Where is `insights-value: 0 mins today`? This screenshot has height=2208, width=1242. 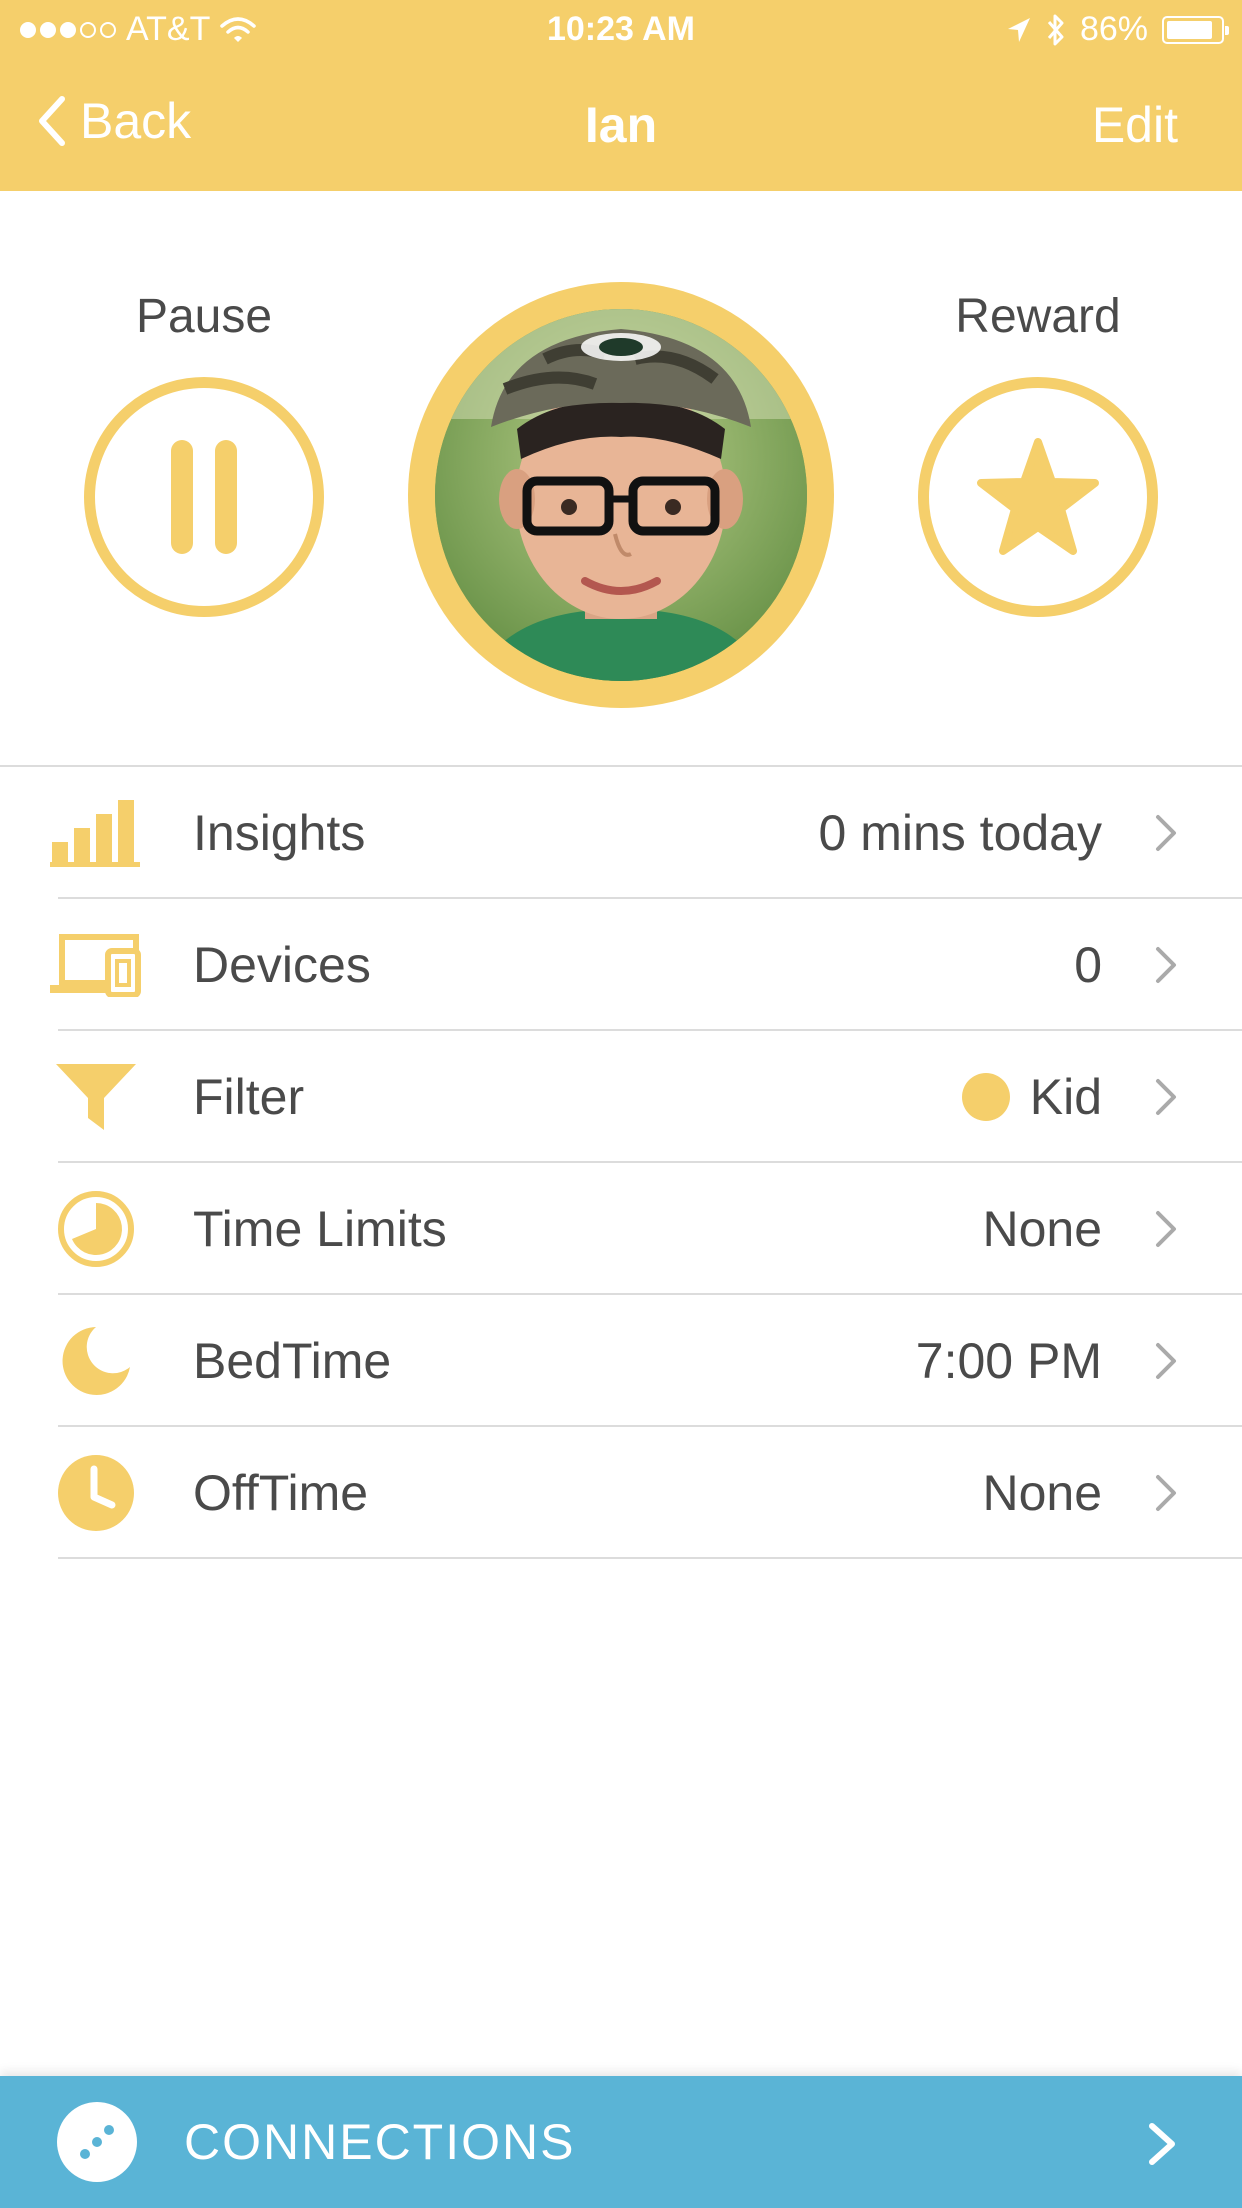
insights-value: 0 mins today is located at coordinates (960, 833).